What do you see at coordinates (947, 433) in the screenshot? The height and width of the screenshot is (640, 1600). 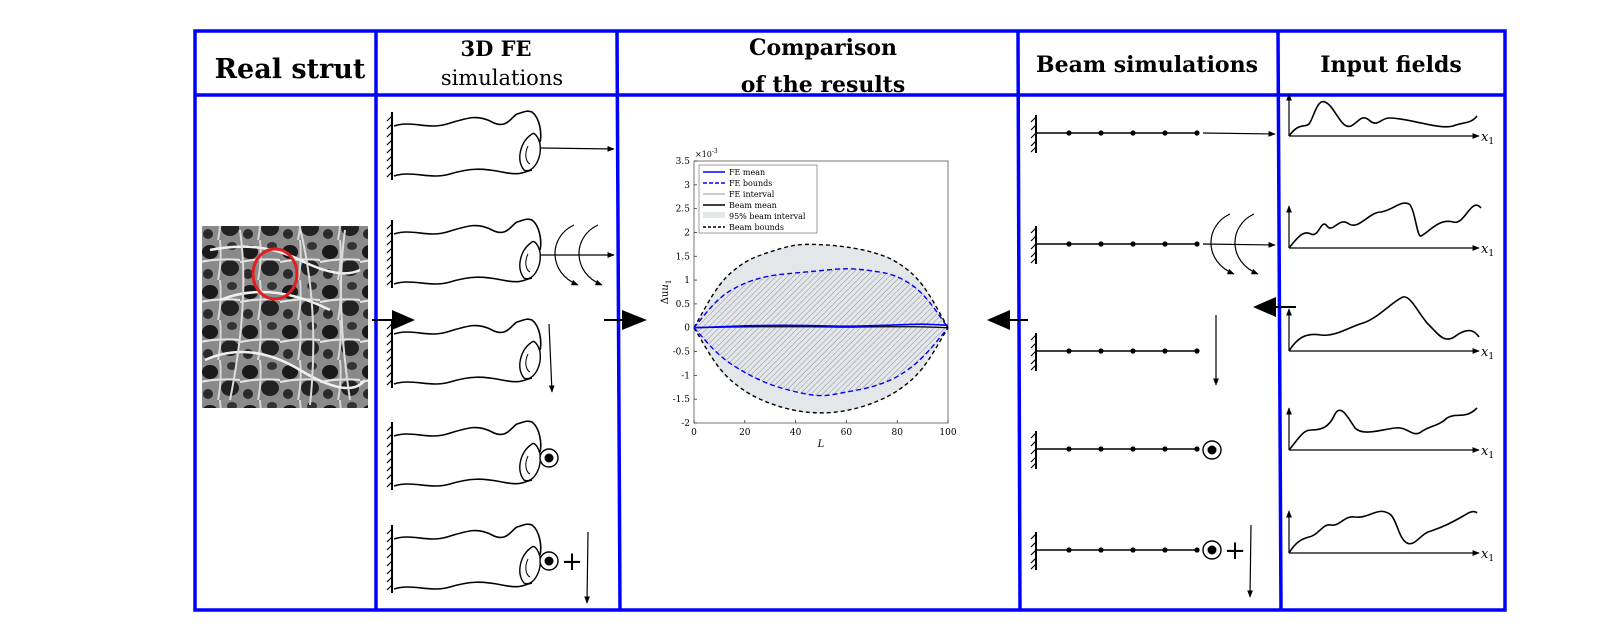 I see `x-tick-label: 100` at bounding box center [947, 433].